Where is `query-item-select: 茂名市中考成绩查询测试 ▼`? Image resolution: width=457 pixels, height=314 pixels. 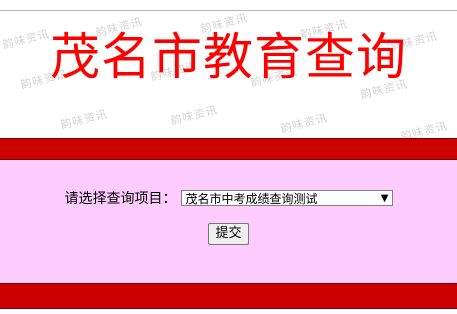
query-item-select: 茂名市中考成绩查询测试 ▼ is located at coordinates (286, 198).